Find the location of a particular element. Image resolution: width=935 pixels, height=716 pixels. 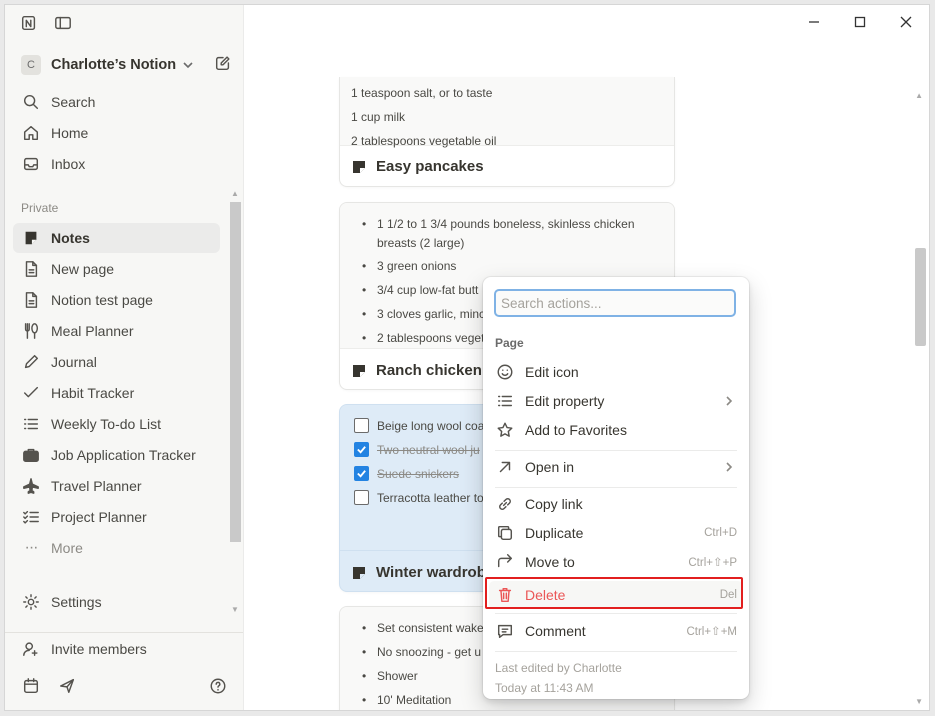

sidebar-item-settings: Settings is located at coordinates (116, 602).